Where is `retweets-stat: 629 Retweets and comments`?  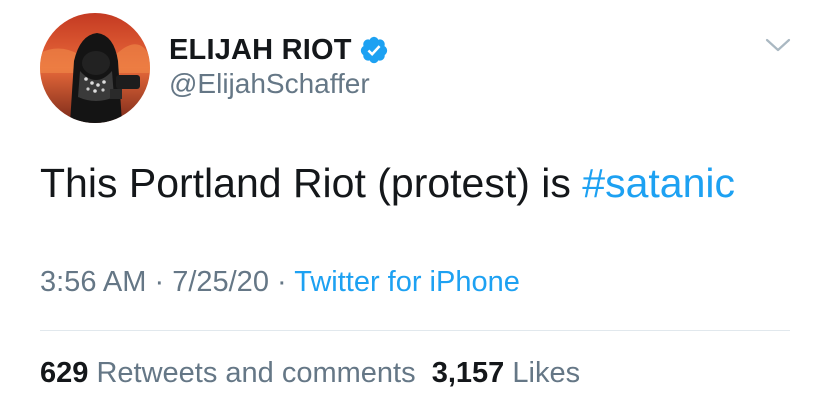
retweets-stat: 629 Retweets and comments is located at coordinates (228, 373).